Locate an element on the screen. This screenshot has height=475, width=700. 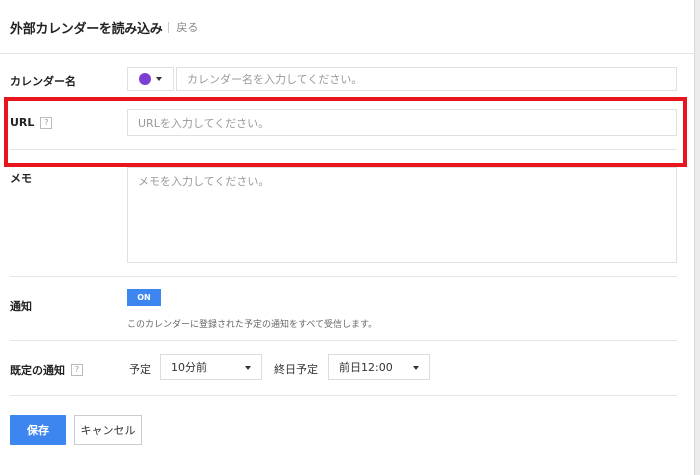
back-link: 戻る is located at coordinates (187, 27).